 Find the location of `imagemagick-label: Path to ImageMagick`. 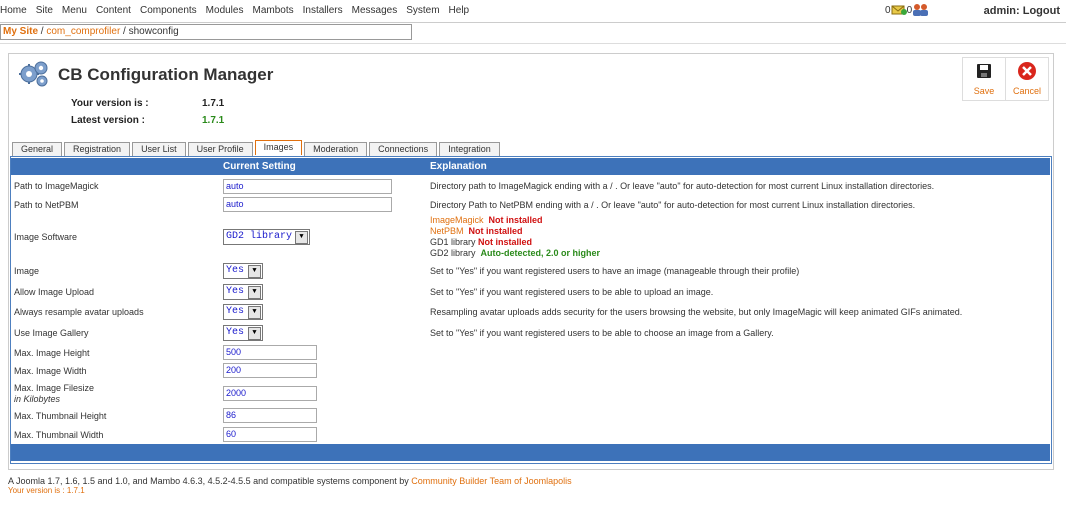

imagemagick-label: Path to ImageMagick is located at coordinates (56, 186).